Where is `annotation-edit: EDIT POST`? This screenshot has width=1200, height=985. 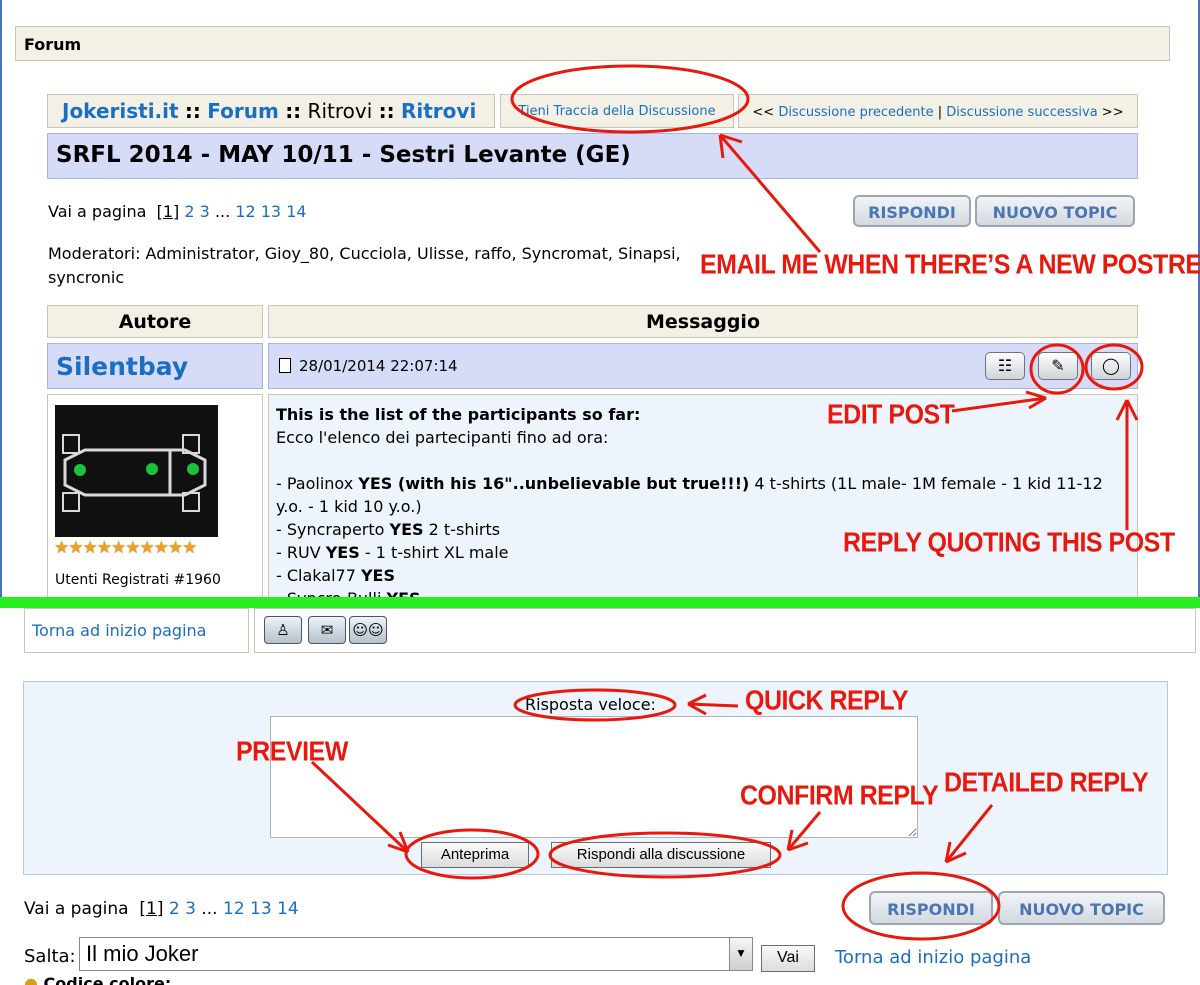
annotation-edit: EDIT POST is located at coordinates (891, 415).